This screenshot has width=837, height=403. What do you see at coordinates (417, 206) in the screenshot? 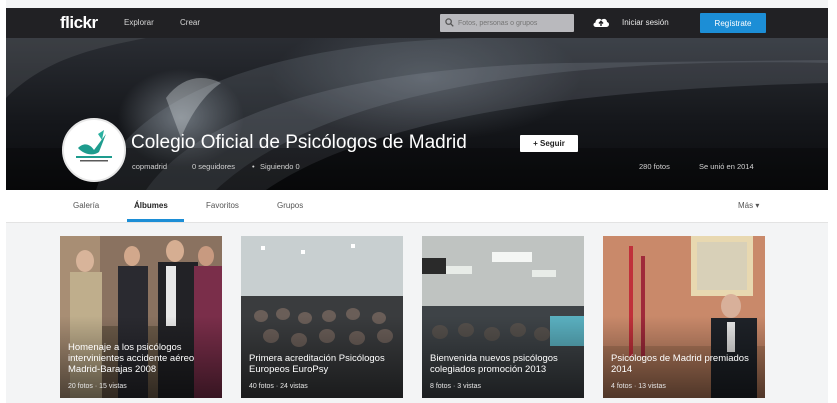
I see `profile-tabs: Galería Álbumes Favoritos Grupos Más ▾` at bounding box center [417, 206].